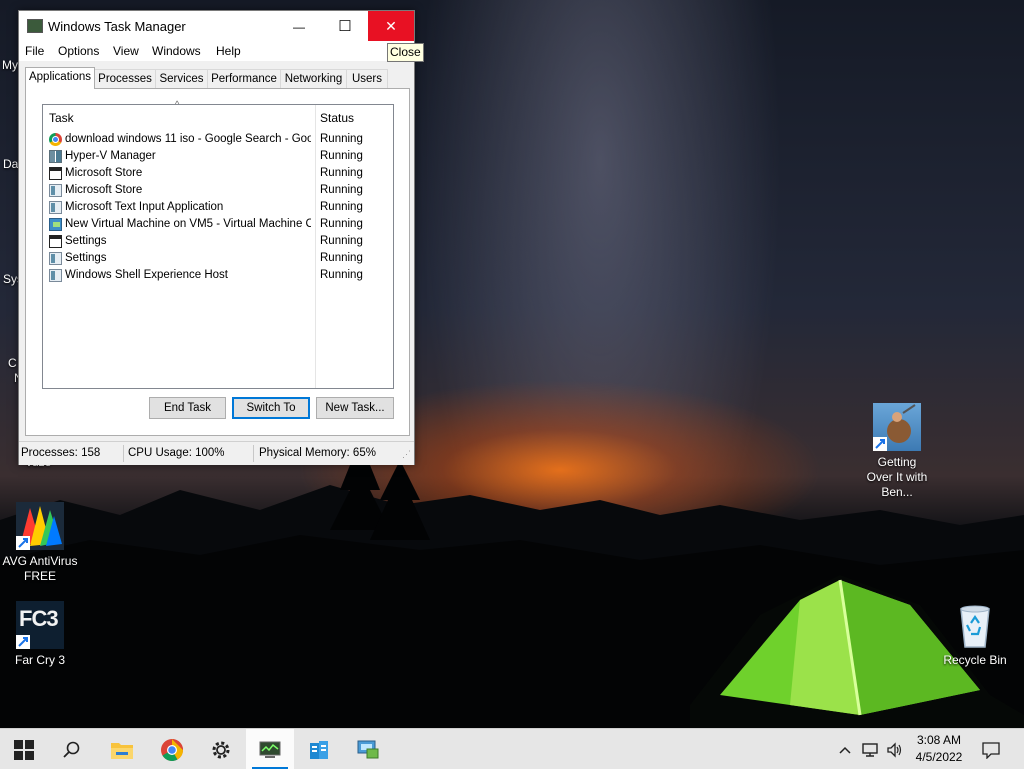  I want to click on vm-icon, so click(55, 224).